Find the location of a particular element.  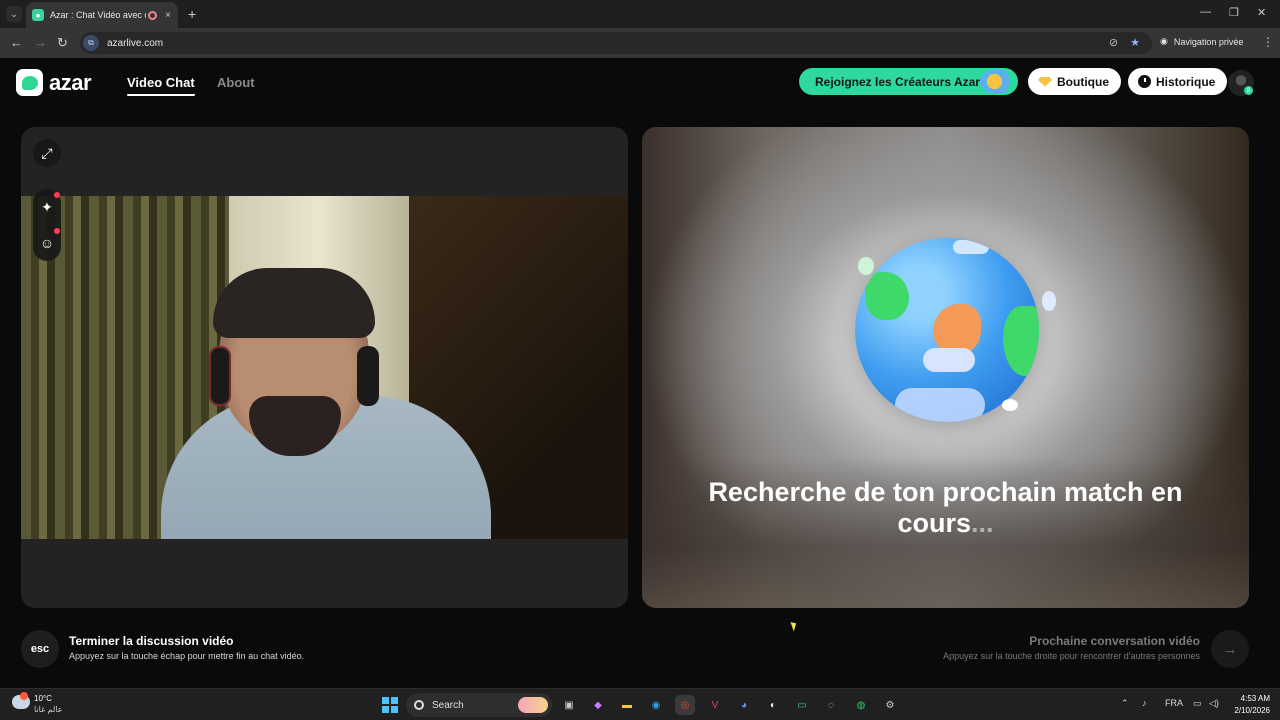

app-recorder-icon: ◌ is located at coordinates (831, 705).